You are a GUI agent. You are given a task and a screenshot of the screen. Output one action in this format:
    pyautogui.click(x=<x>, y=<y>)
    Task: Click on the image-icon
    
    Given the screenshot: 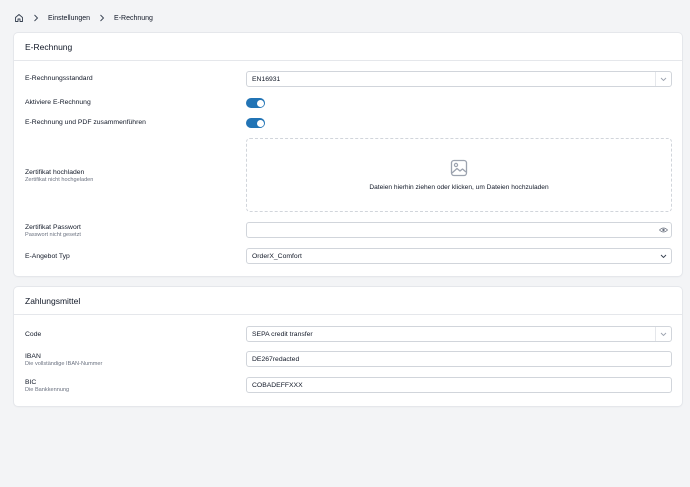 What is the action you would take?
    pyautogui.click(x=459, y=168)
    